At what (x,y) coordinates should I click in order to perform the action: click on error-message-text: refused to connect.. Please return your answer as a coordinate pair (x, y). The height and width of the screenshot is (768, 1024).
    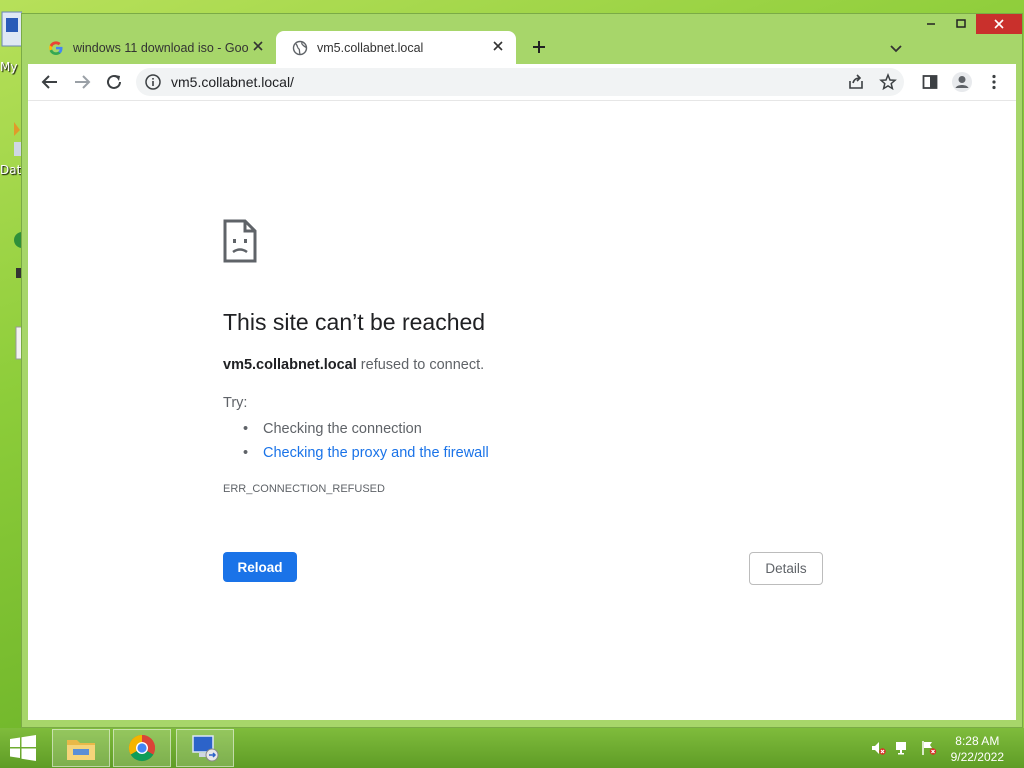
    Looking at the image, I should click on (420, 365).